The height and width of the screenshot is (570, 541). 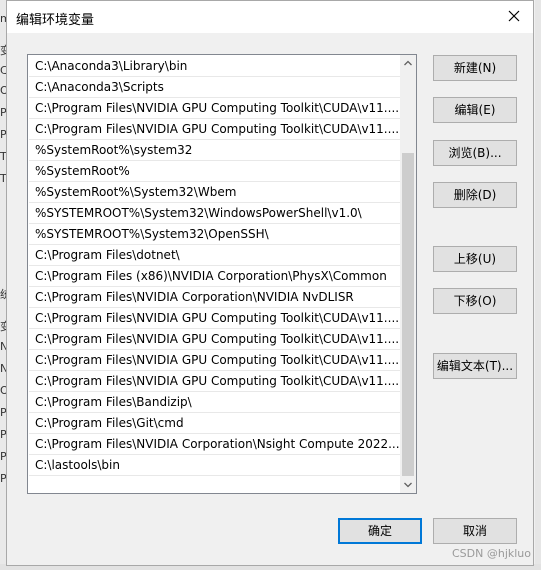 I want to click on dialog-title: 编辑环境变量, so click(x=55, y=20).